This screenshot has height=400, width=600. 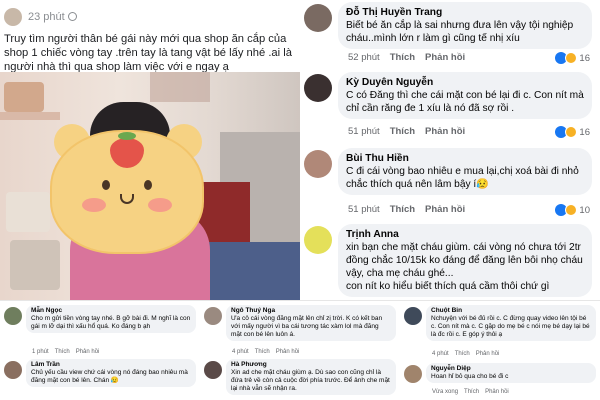 I want to click on comment-bubble: Nguyễn Diệp Hoan hỉ bỏ qua cho bé đi c, so click(x=511, y=373).